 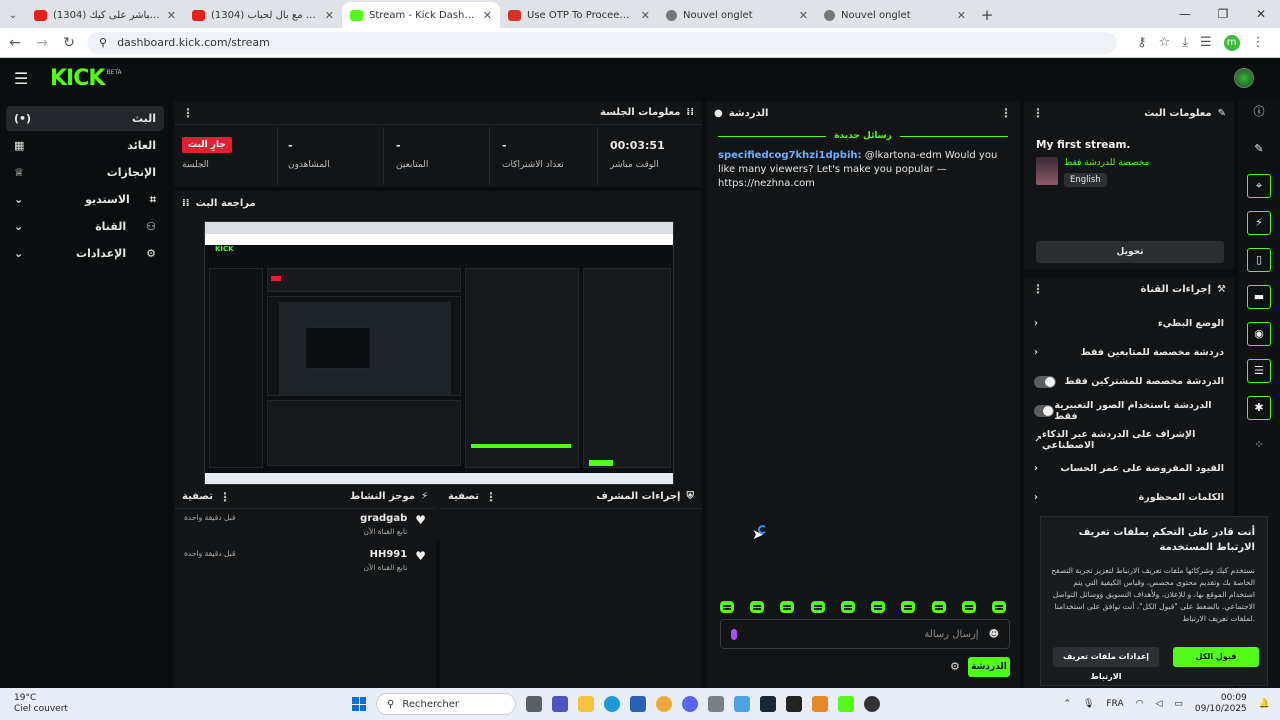 I want to click on scan-icon: ⌖, so click(x=1259, y=186).